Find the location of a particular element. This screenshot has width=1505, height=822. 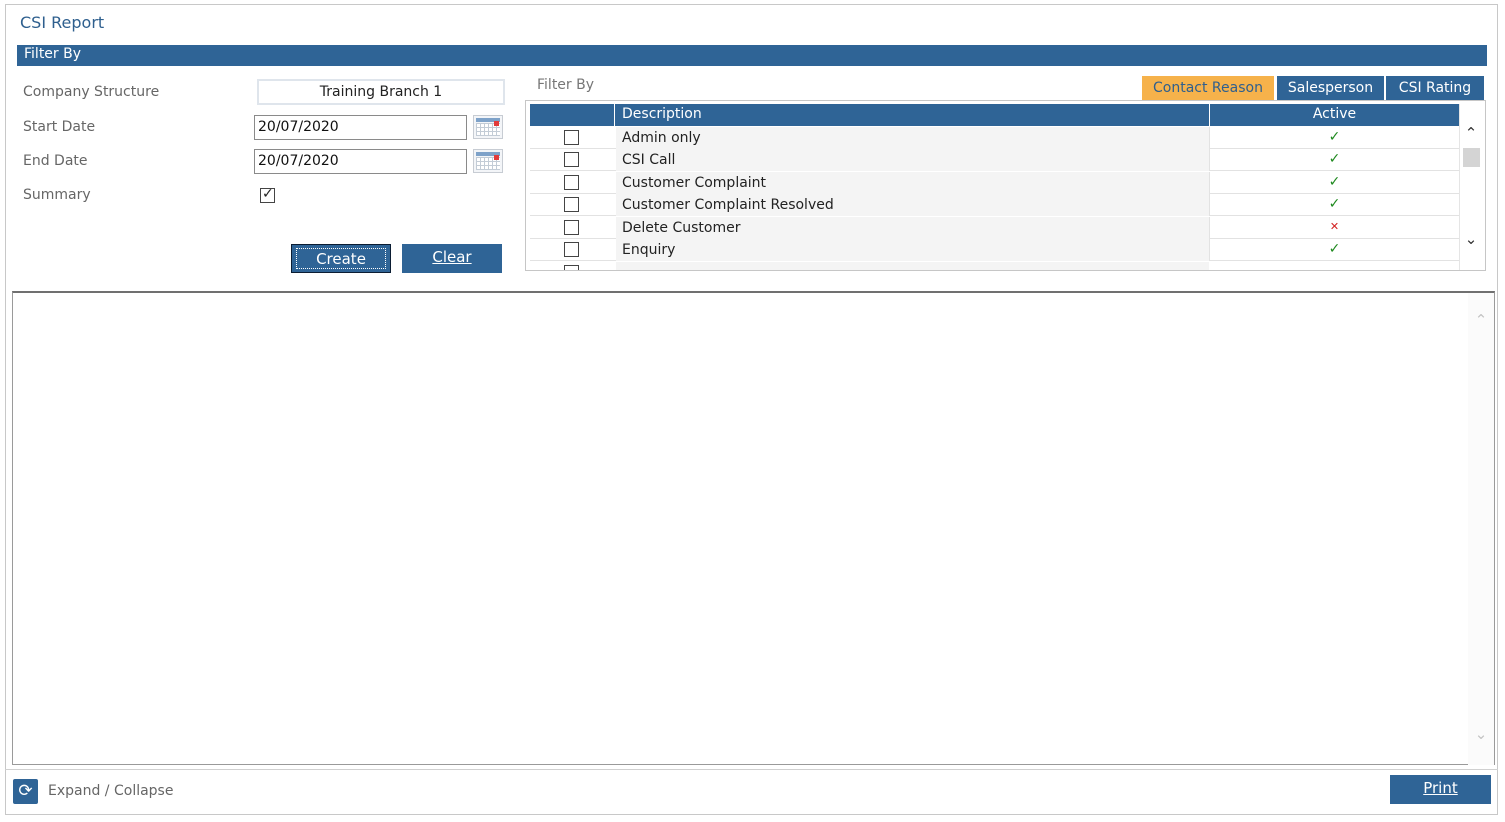

clear-button: Clear is located at coordinates (452, 258).